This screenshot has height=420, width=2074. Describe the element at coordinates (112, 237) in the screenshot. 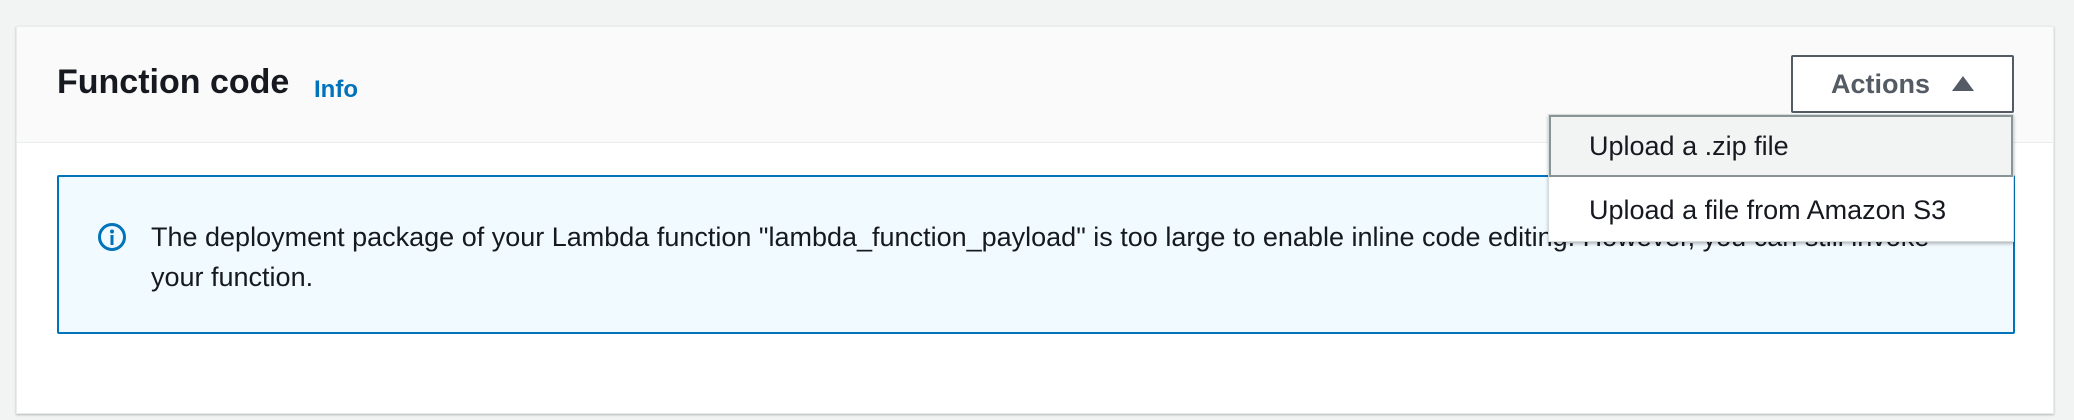

I see `info-icon` at that location.